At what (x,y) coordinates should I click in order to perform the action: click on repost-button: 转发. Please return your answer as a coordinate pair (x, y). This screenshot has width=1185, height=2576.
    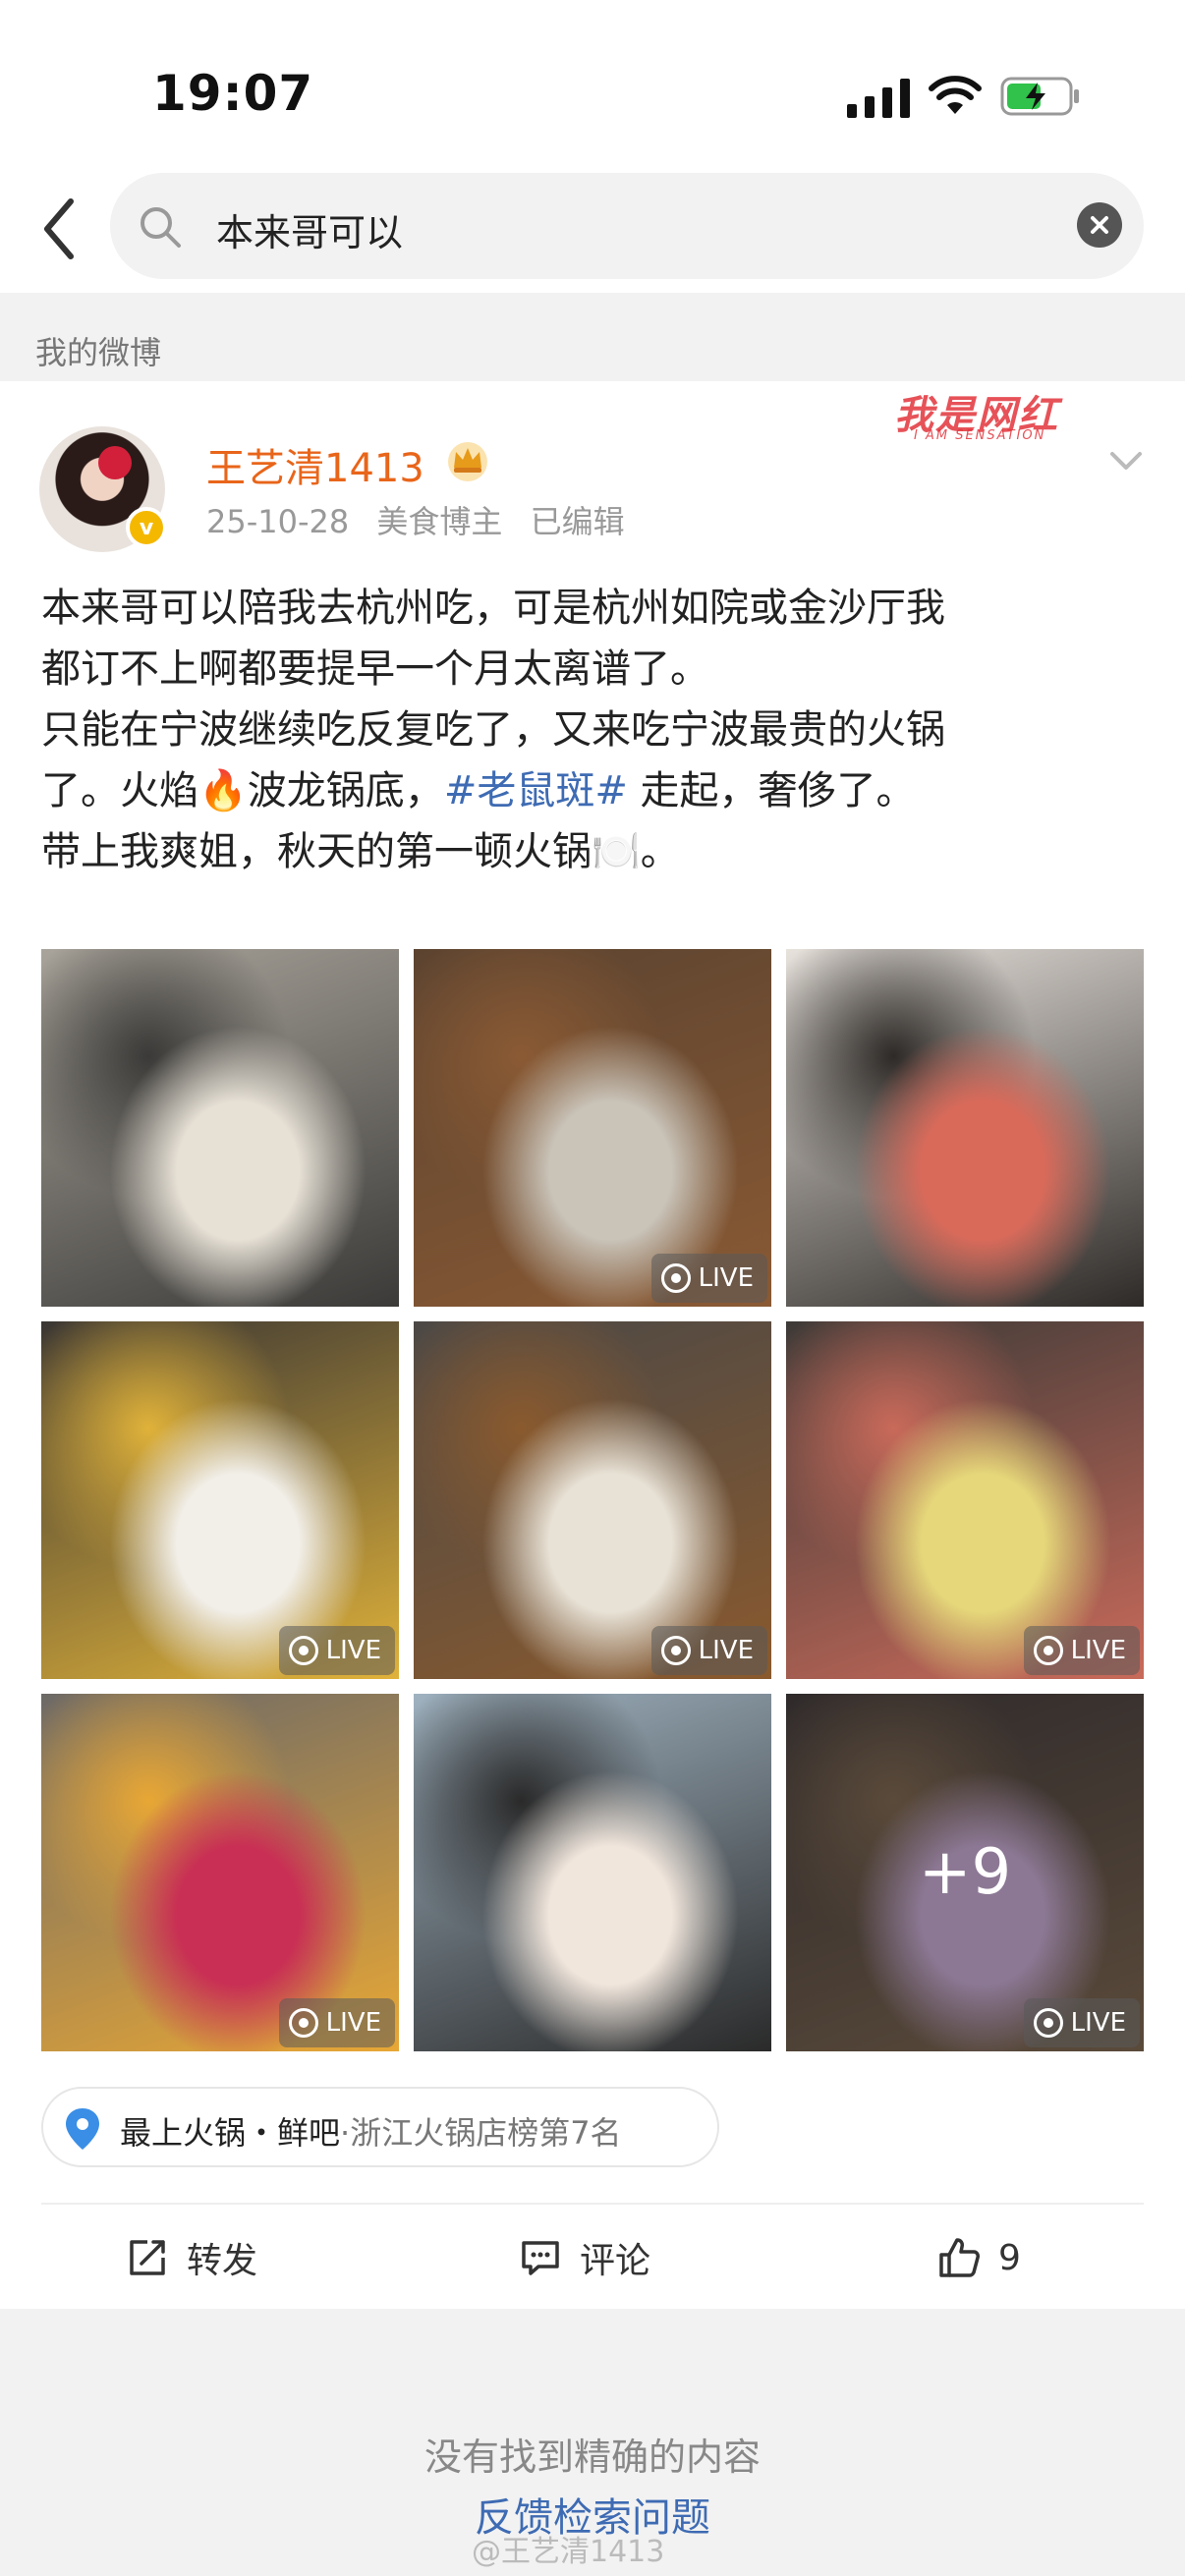
    Looking at the image, I should click on (192, 2257).